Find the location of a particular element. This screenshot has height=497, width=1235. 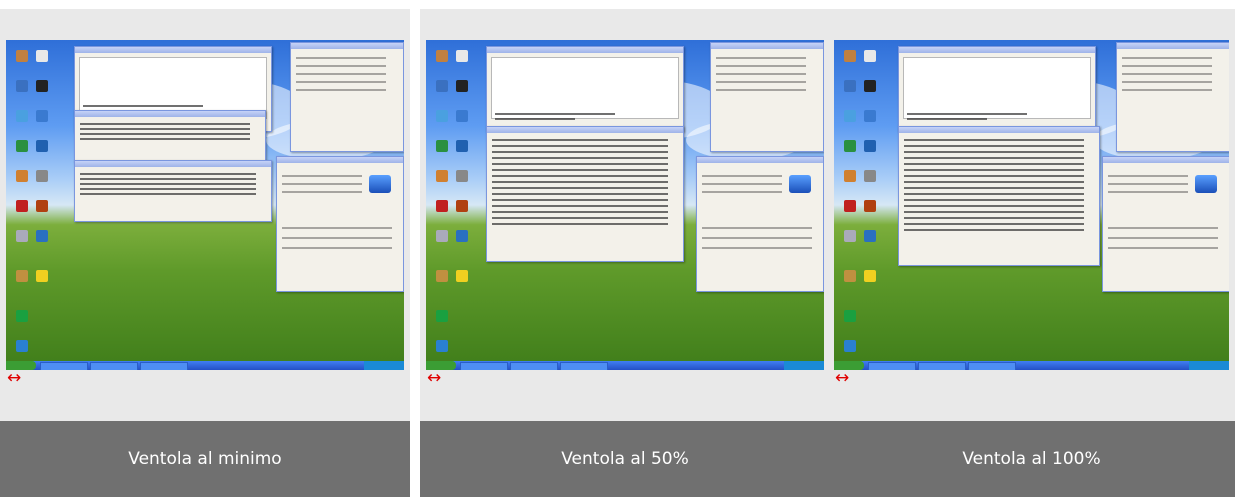

caption-bar: Ventola al minimo is located at coordinates (205, 459).